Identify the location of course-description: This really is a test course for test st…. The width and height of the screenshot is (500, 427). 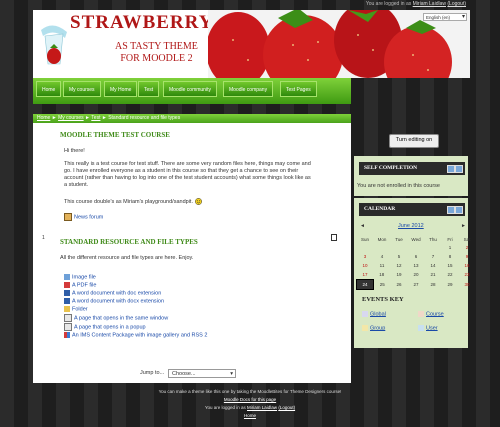
(187, 174).